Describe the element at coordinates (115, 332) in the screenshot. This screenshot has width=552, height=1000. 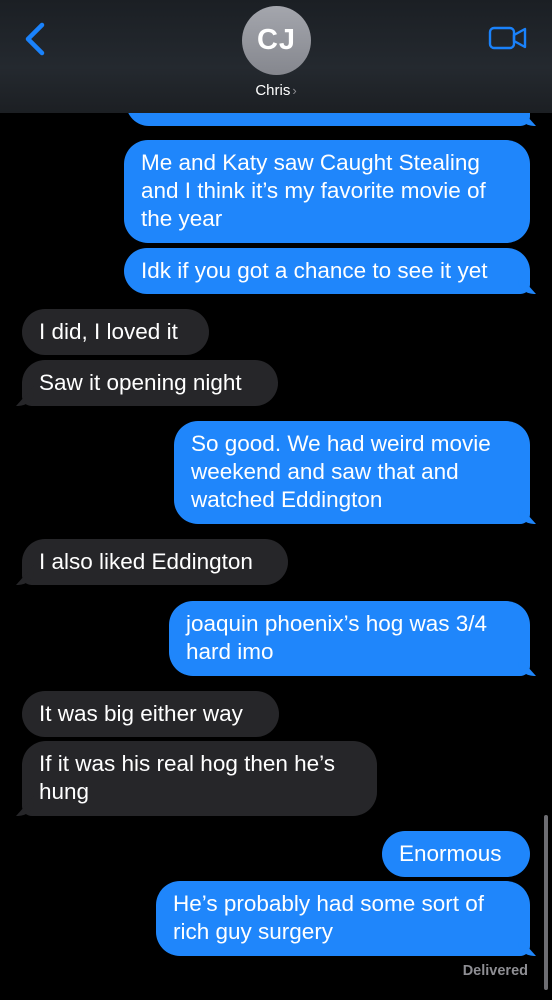
I see `message-bubble-incoming: I did, I loved it` at that location.